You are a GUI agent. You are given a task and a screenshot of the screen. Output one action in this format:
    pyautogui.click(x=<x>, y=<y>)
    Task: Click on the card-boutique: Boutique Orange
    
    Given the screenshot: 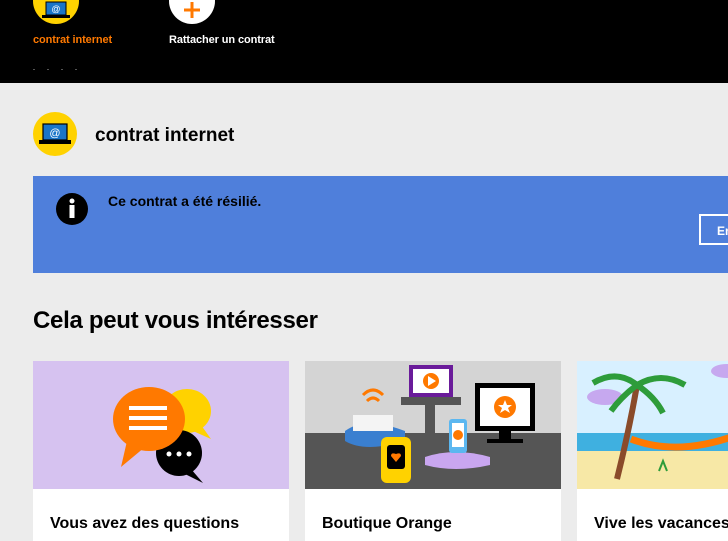 What is the action you would take?
    pyautogui.click(x=433, y=451)
    